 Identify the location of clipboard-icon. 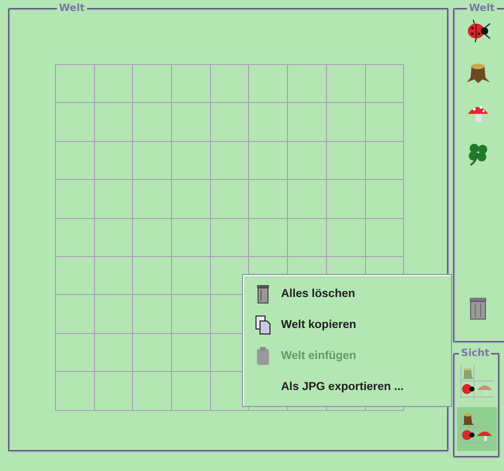
(263, 356).